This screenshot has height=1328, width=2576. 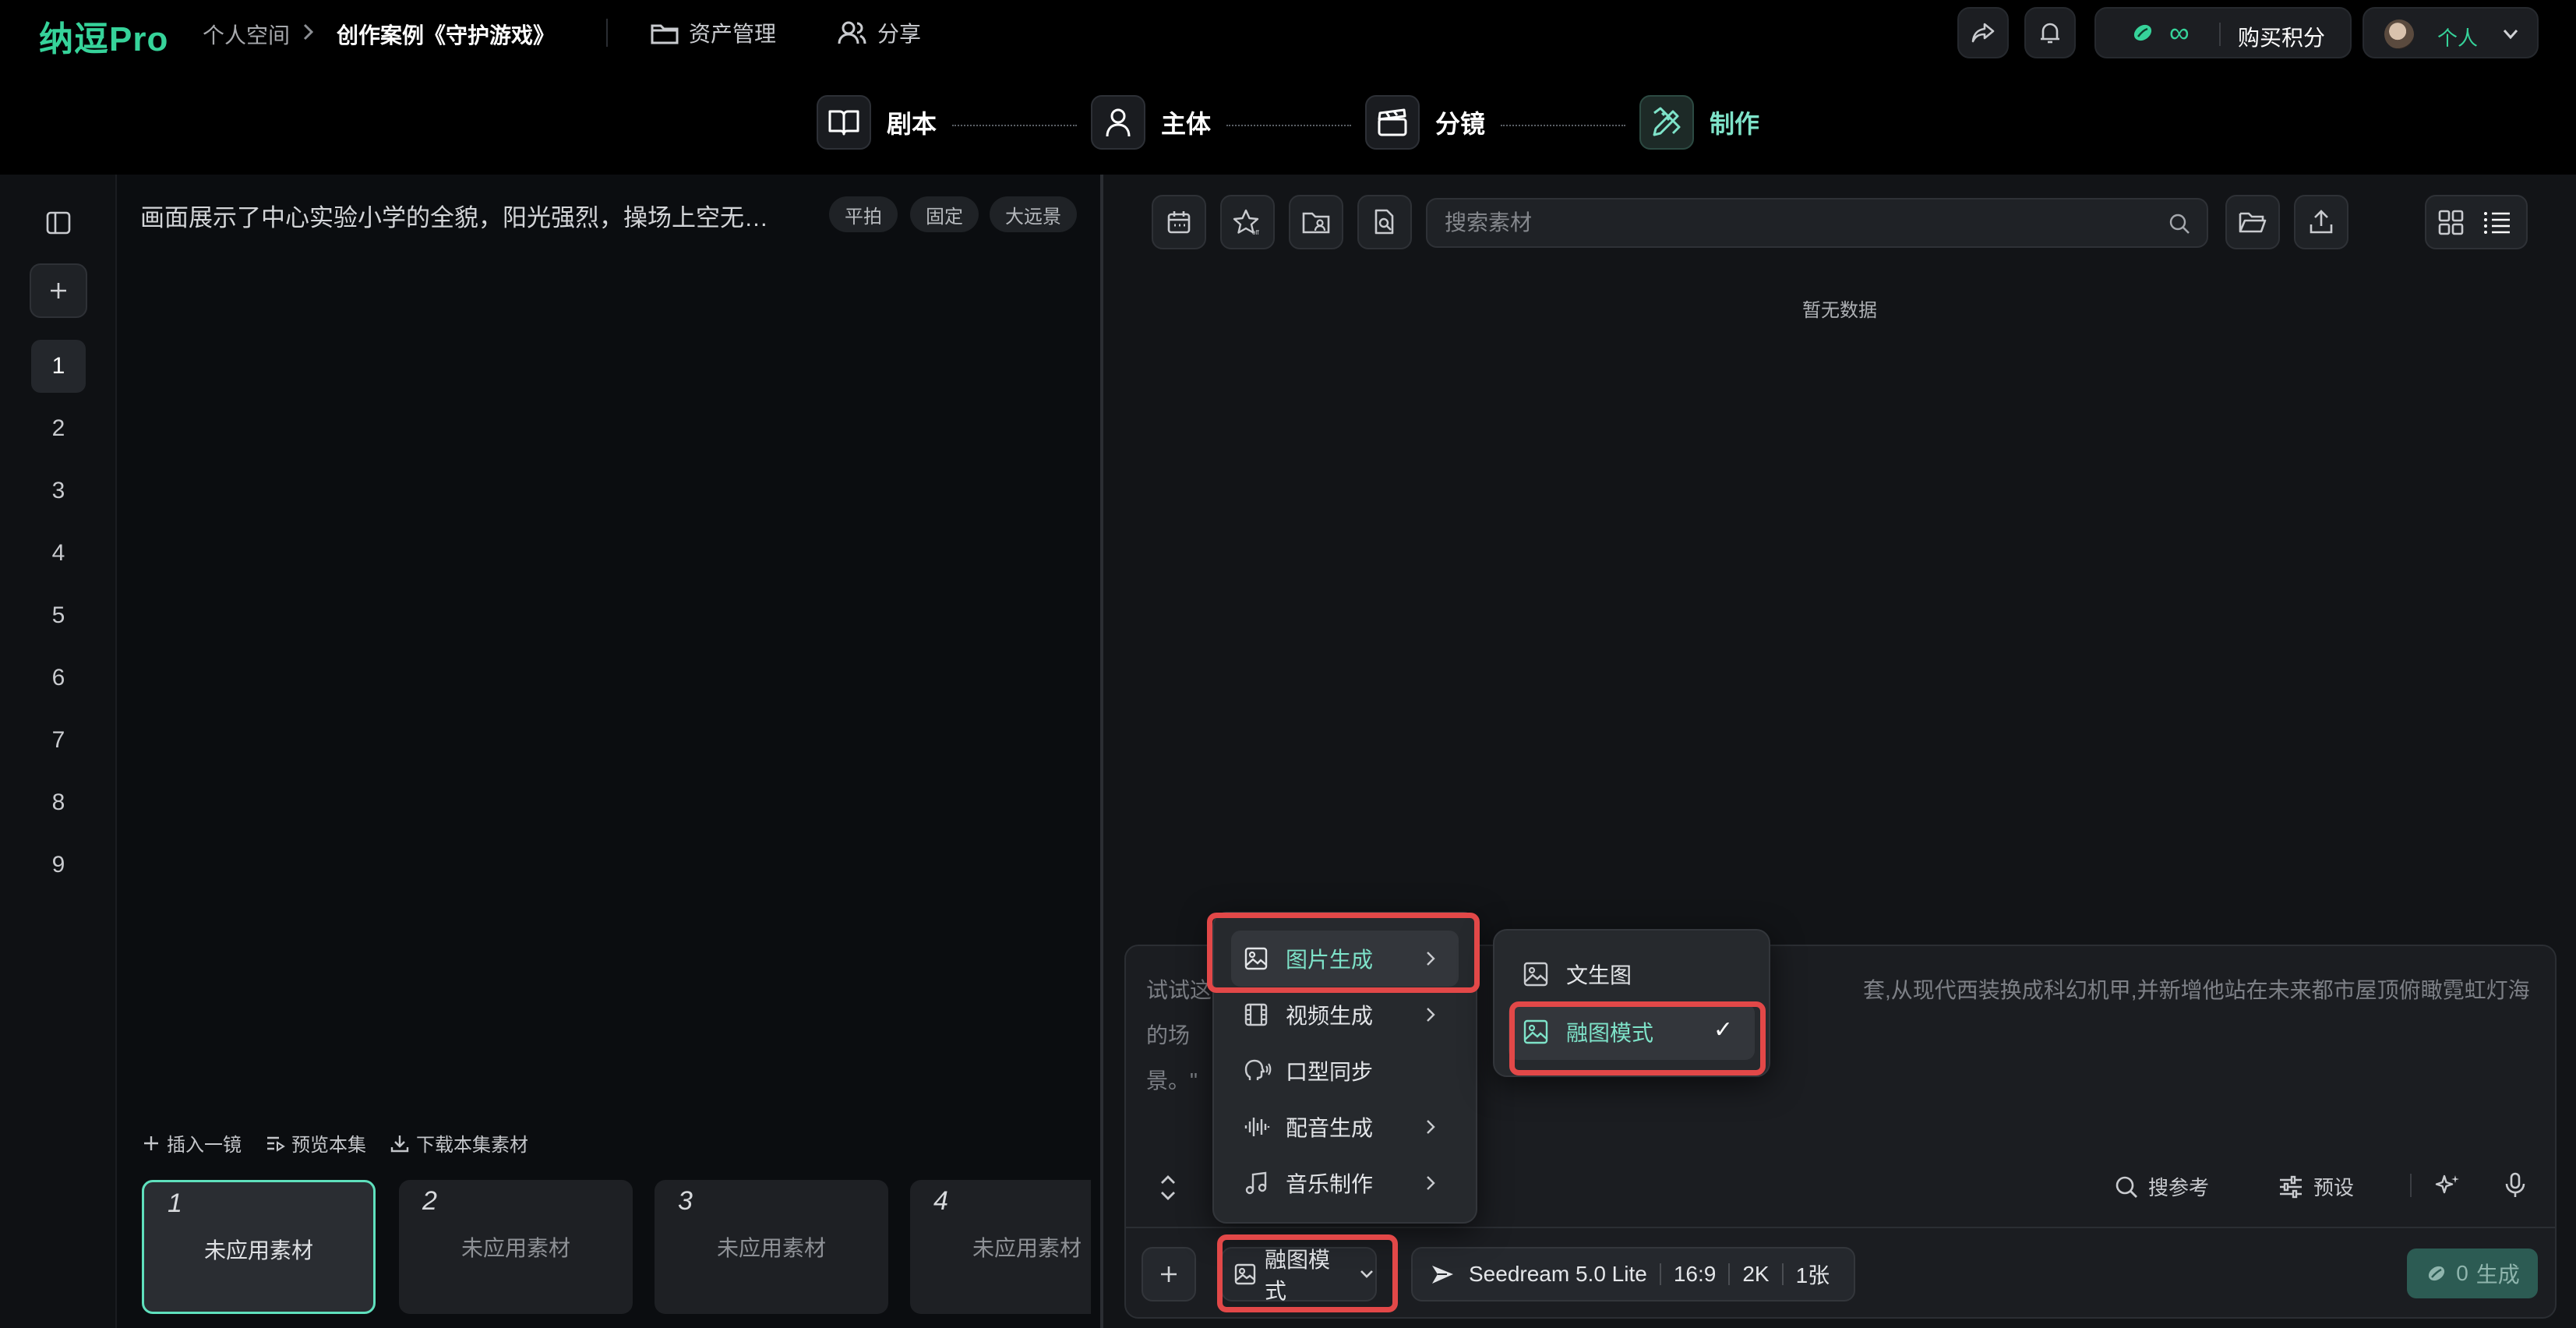 What do you see at coordinates (58, 615) in the screenshot?
I see `shot-5: 5` at bounding box center [58, 615].